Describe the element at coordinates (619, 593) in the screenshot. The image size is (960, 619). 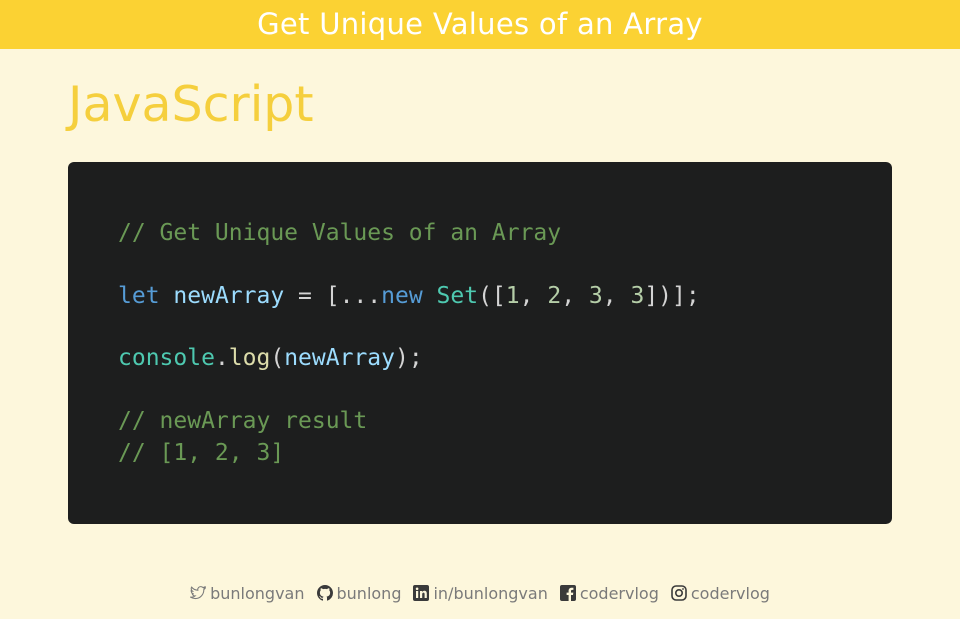
I see `facebook-handle: codervlog` at that location.